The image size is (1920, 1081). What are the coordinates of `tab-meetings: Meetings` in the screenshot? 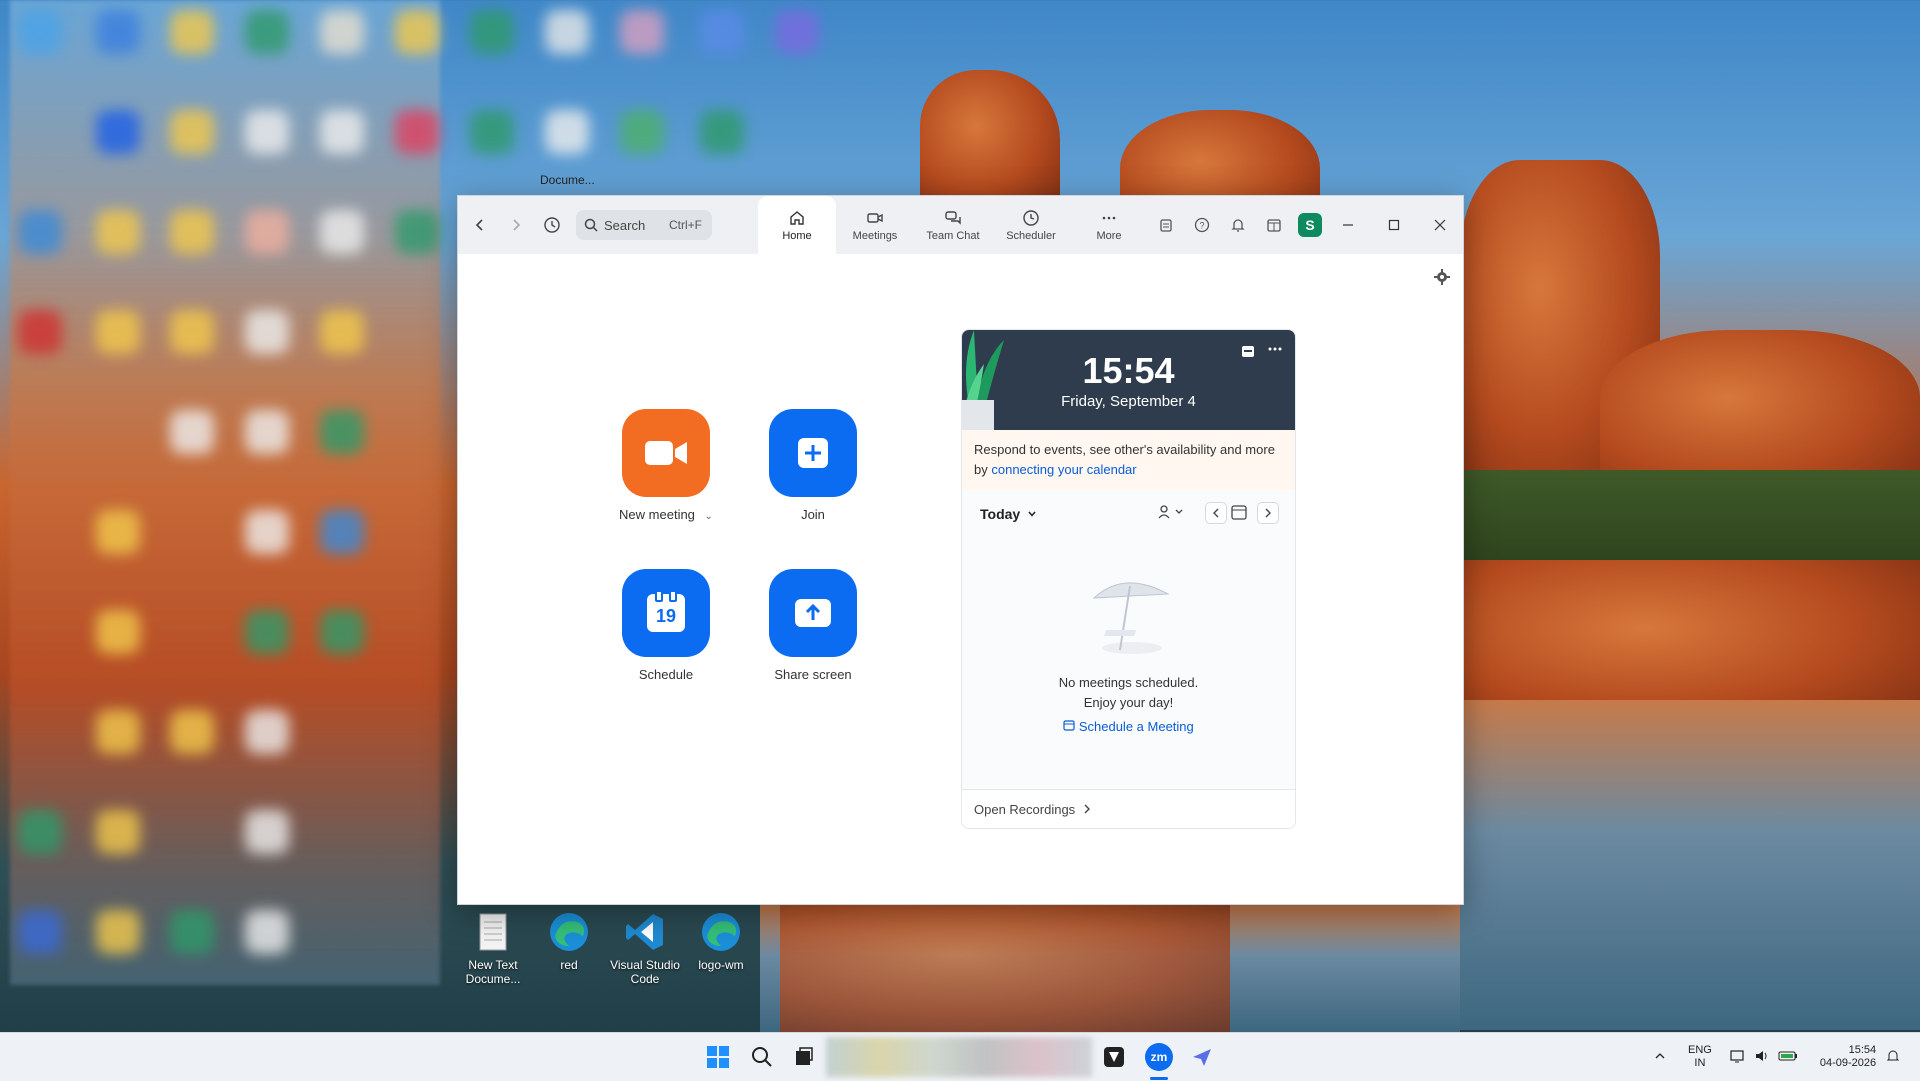 It's located at (875, 225).